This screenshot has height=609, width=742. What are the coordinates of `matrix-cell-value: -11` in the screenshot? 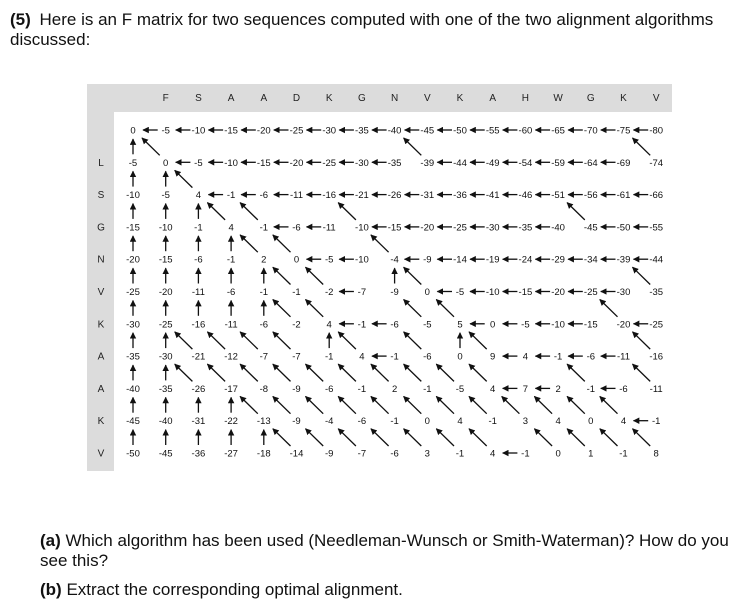 It's located at (623, 357).